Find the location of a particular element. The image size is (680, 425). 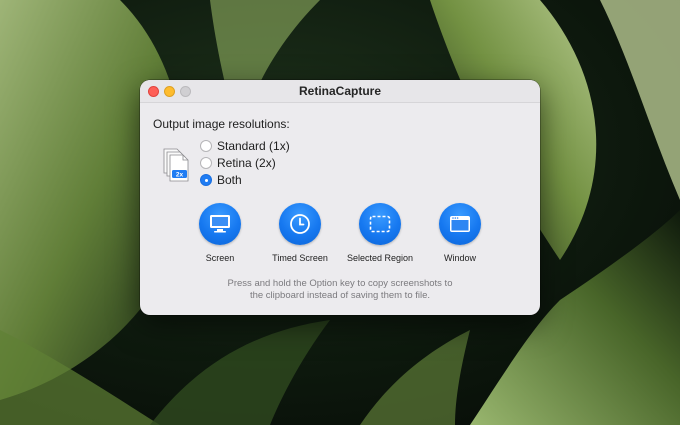

capture-timed-screen-action: Timed Screen is located at coordinates (300, 233).